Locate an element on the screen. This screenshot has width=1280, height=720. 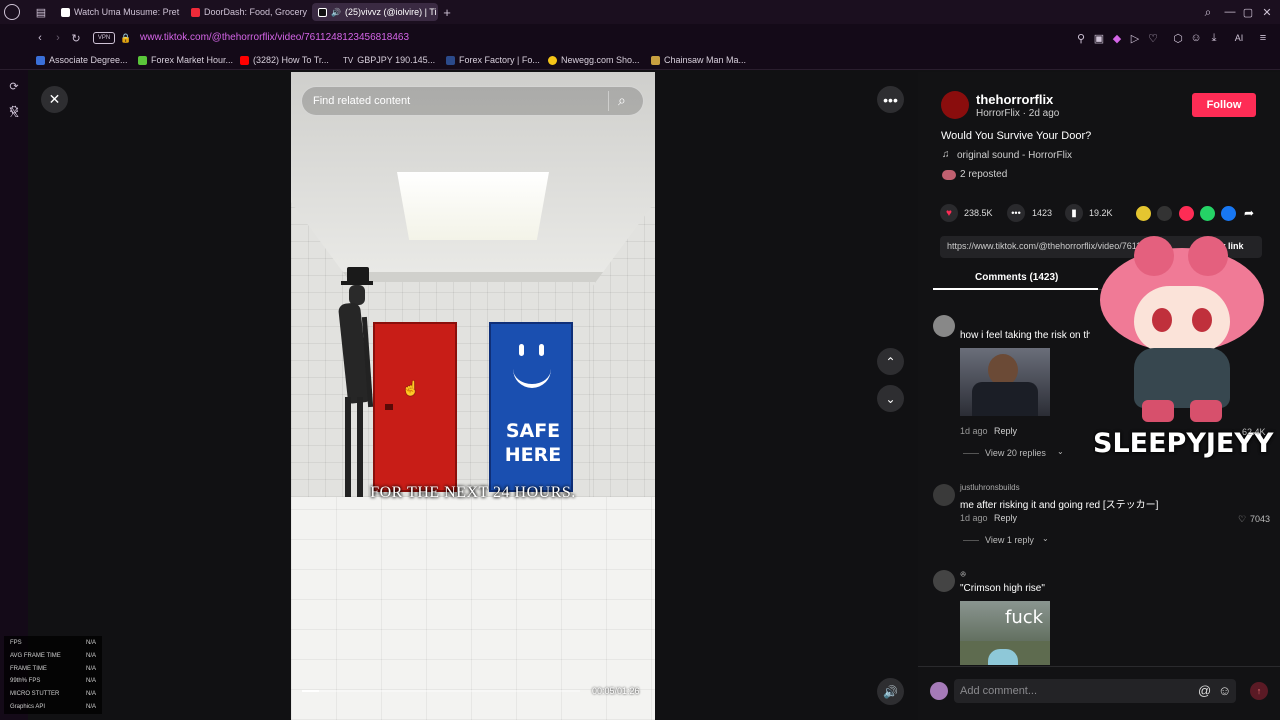
comment-like-icon: ♡ is located at coordinates (1242, 519).